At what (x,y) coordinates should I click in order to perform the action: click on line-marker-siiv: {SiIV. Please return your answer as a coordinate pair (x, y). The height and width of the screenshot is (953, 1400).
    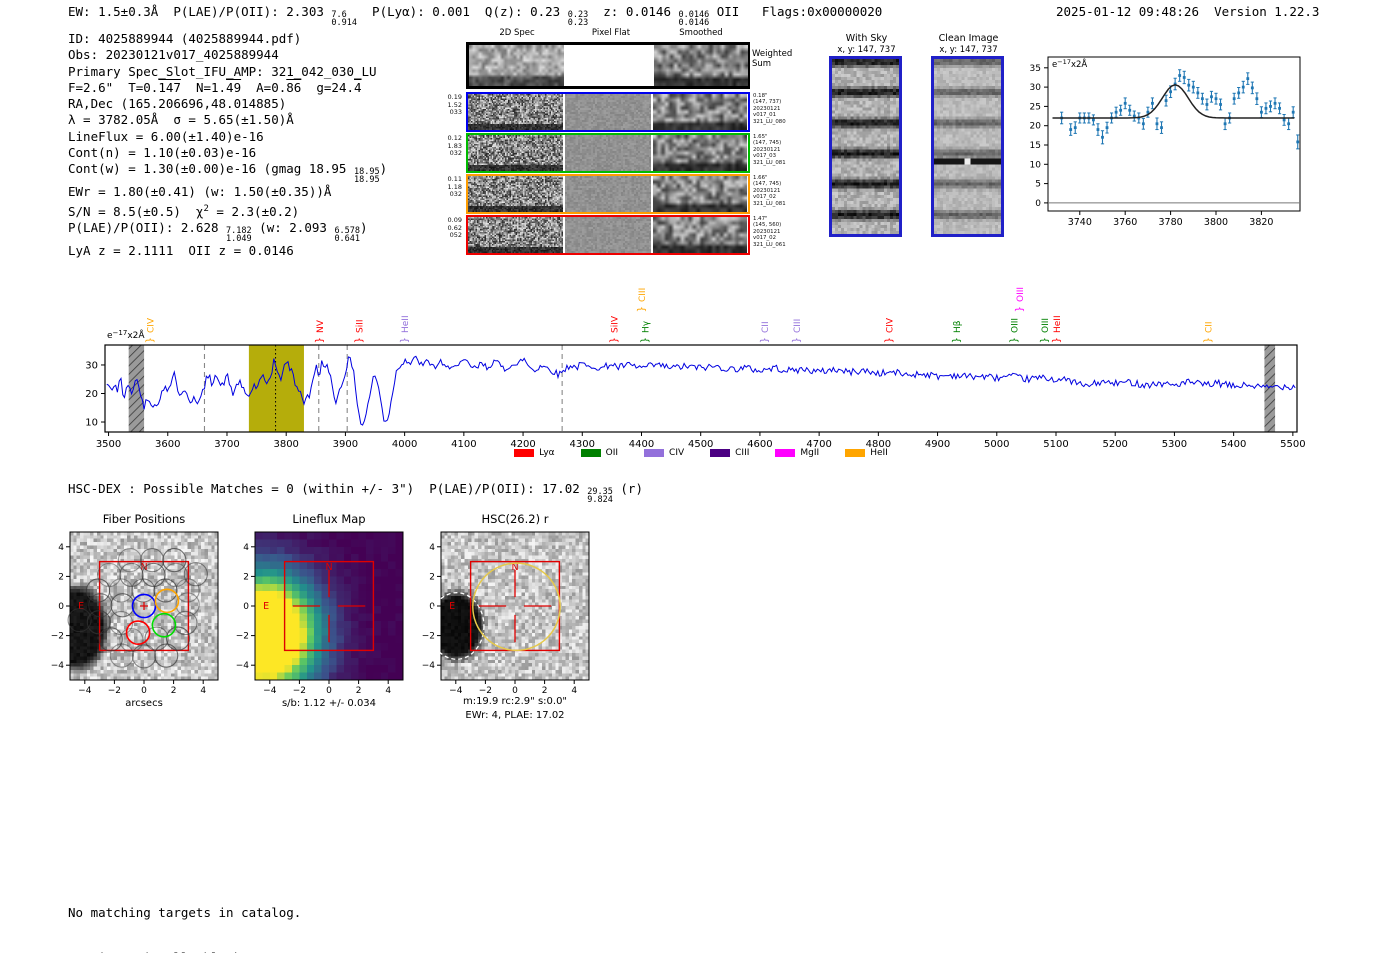
    Looking at the image, I should click on (614, 329).